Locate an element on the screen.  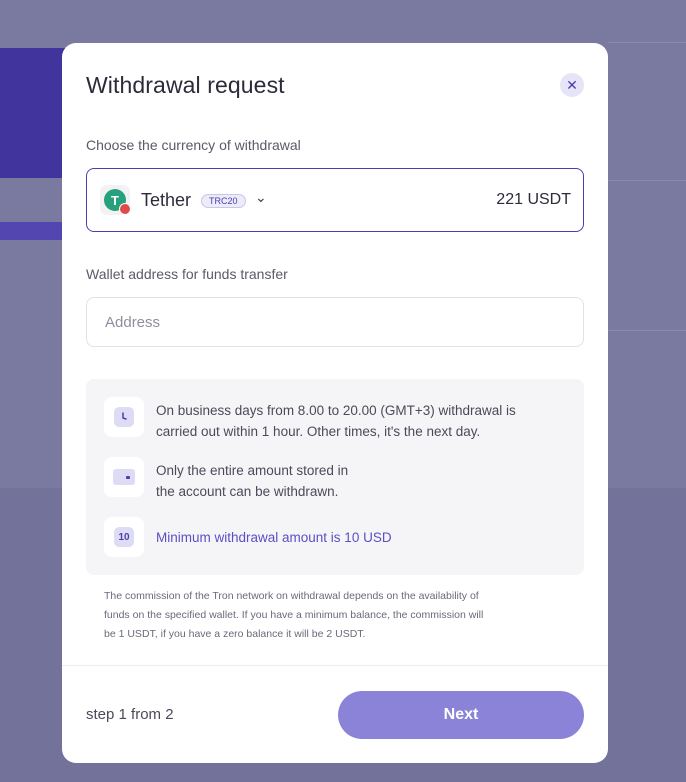
info-text-minimum: Minimum withdrawal amount is 10 USD is located at coordinates (274, 537).